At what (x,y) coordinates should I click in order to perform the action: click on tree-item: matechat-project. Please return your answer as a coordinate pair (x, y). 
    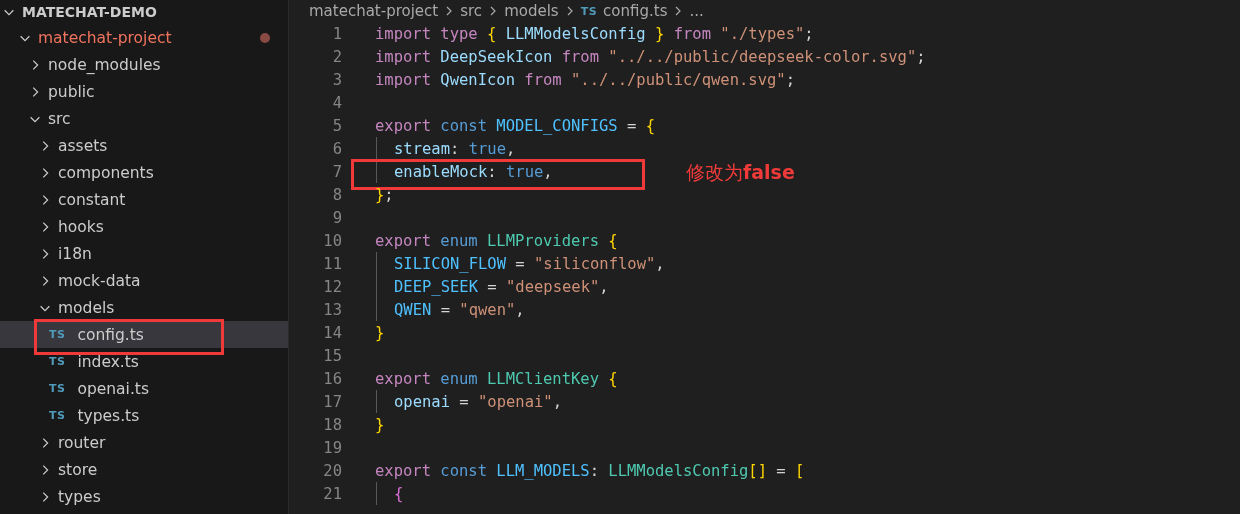
    Looking at the image, I should click on (144, 37).